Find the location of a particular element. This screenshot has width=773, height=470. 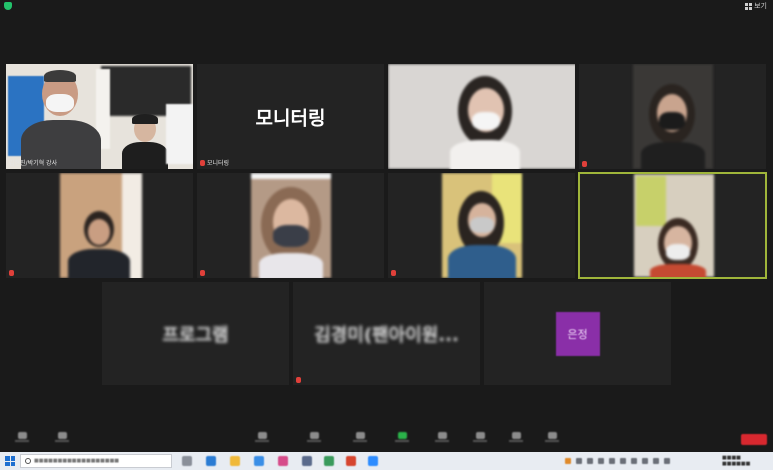

zoom-icon is located at coordinates (373, 461).